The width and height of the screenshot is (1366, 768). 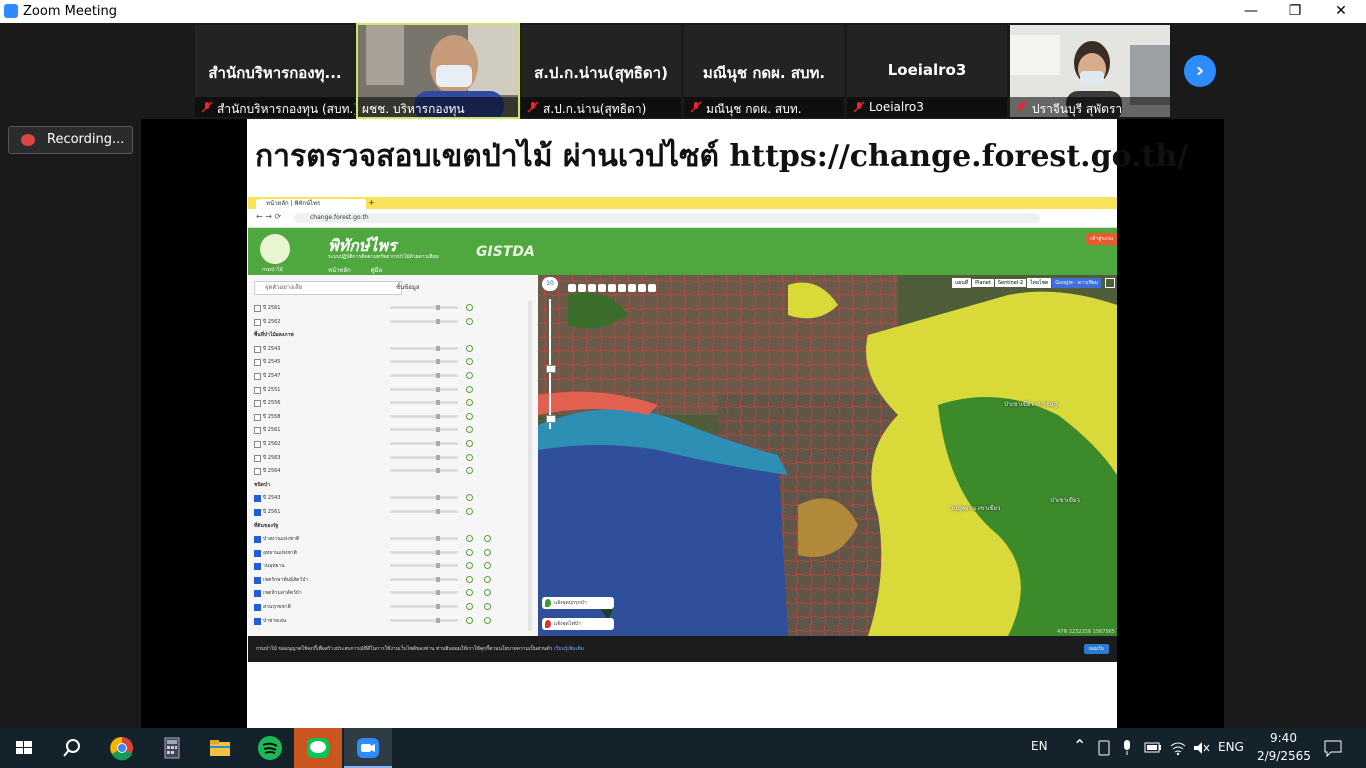 What do you see at coordinates (548, 603) in the screenshot?
I see `green-pin-icon` at bounding box center [548, 603].